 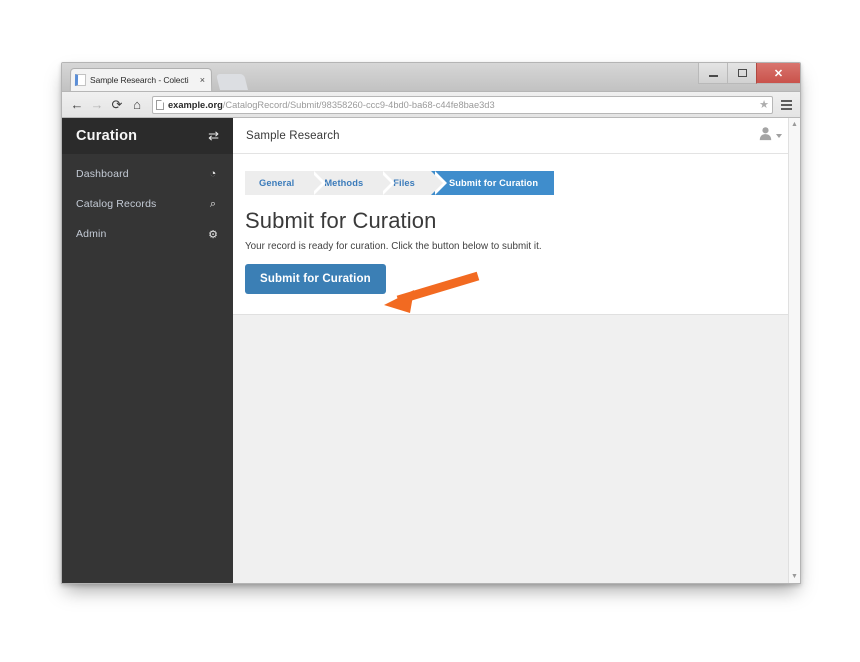 What do you see at coordinates (794, 124) in the screenshot?
I see `scroll-up-arrow-icon: ▲` at bounding box center [794, 124].